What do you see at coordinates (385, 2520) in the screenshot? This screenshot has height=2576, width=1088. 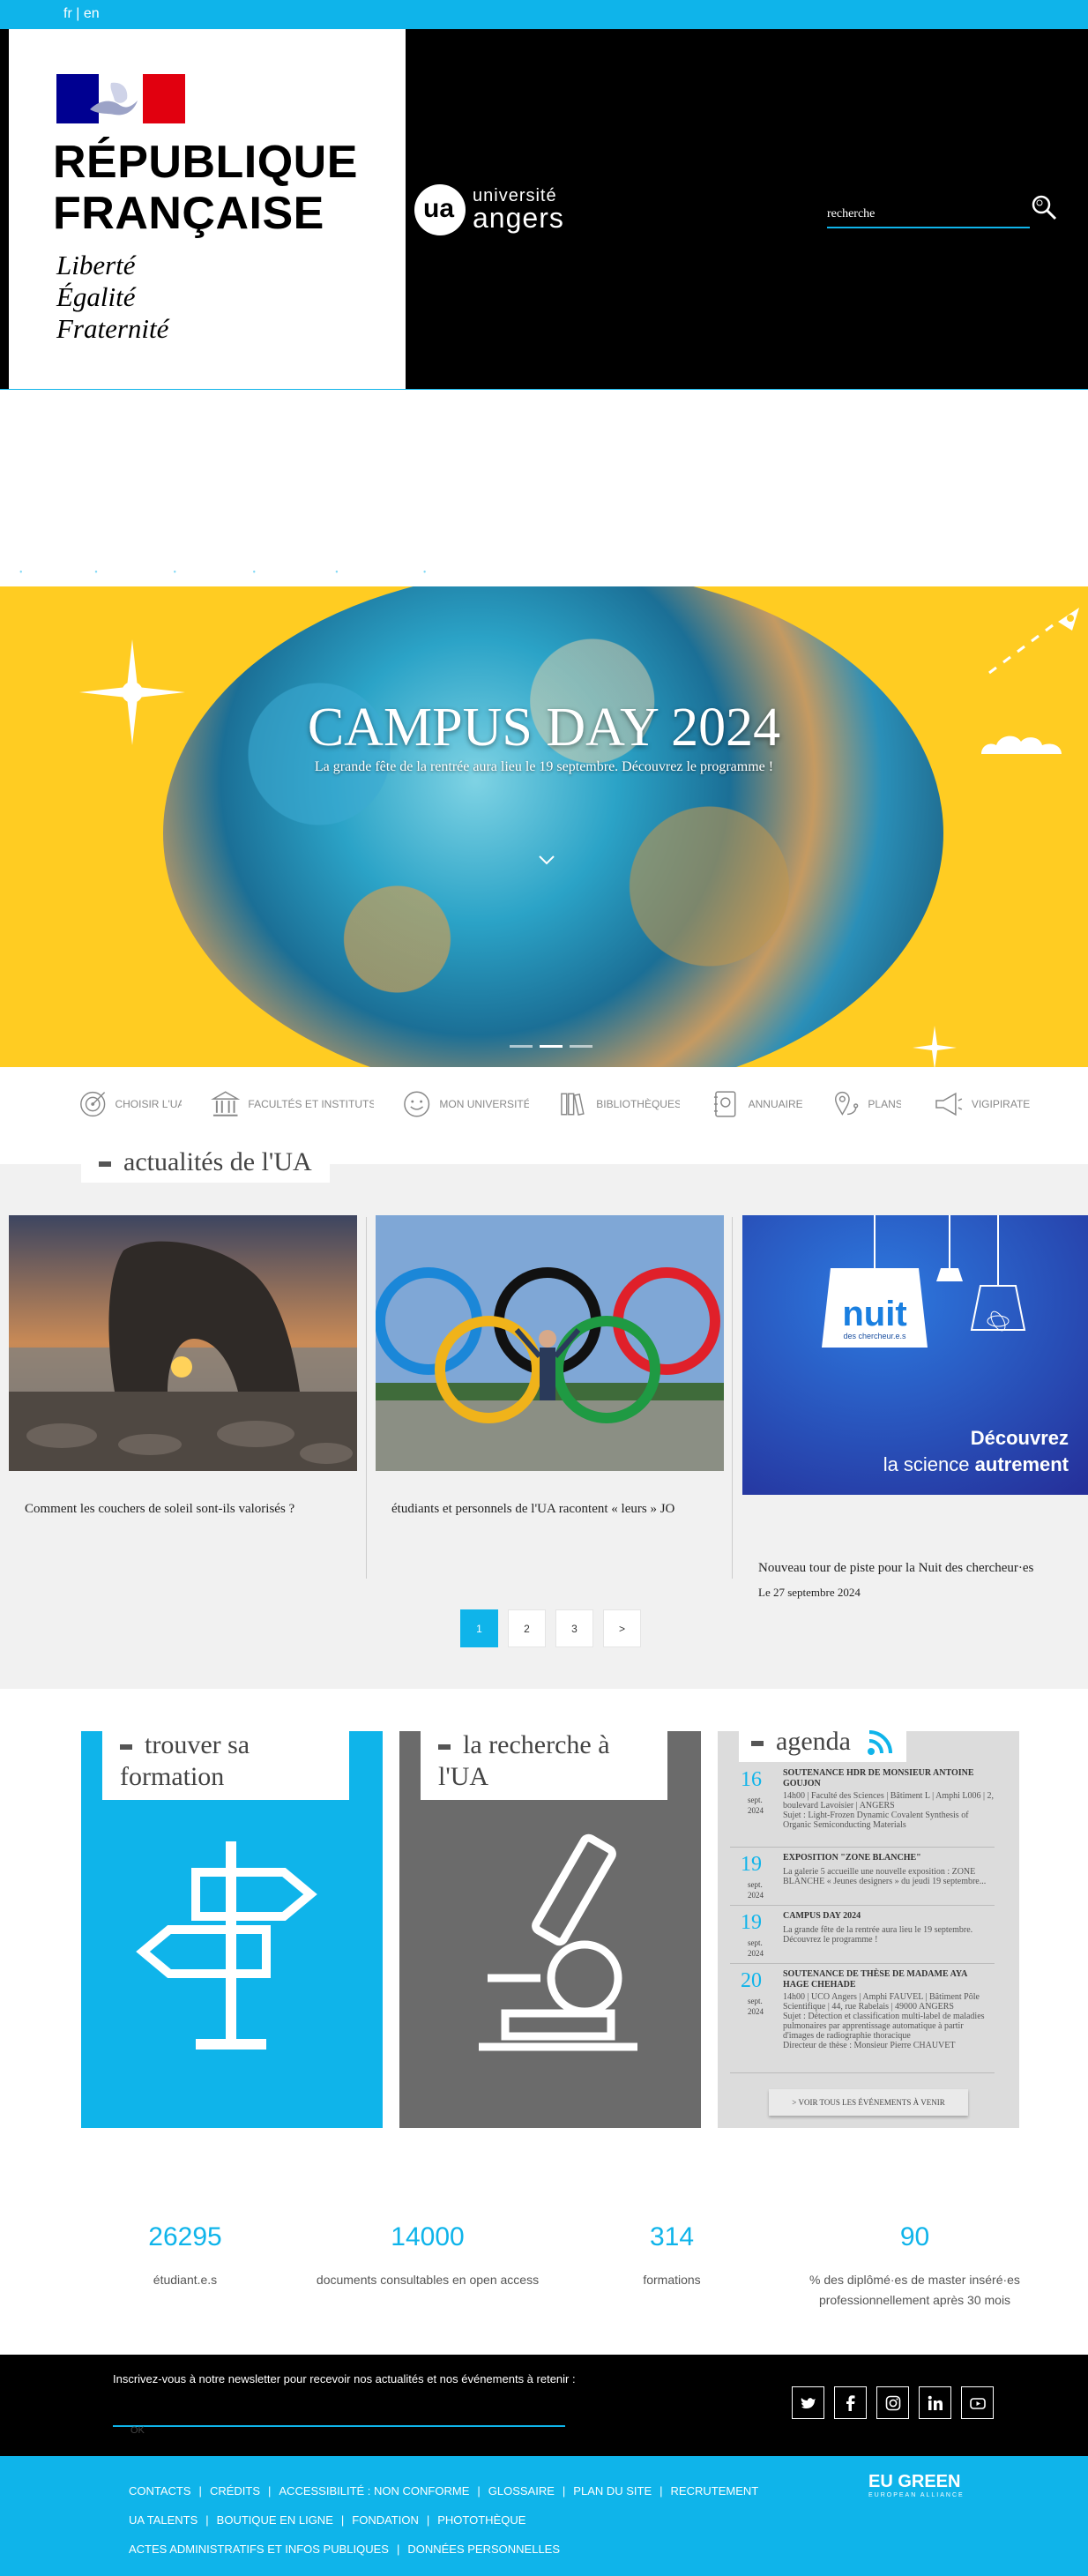 I see `footer-link: FONDATION` at bounding box center [385, 2520].